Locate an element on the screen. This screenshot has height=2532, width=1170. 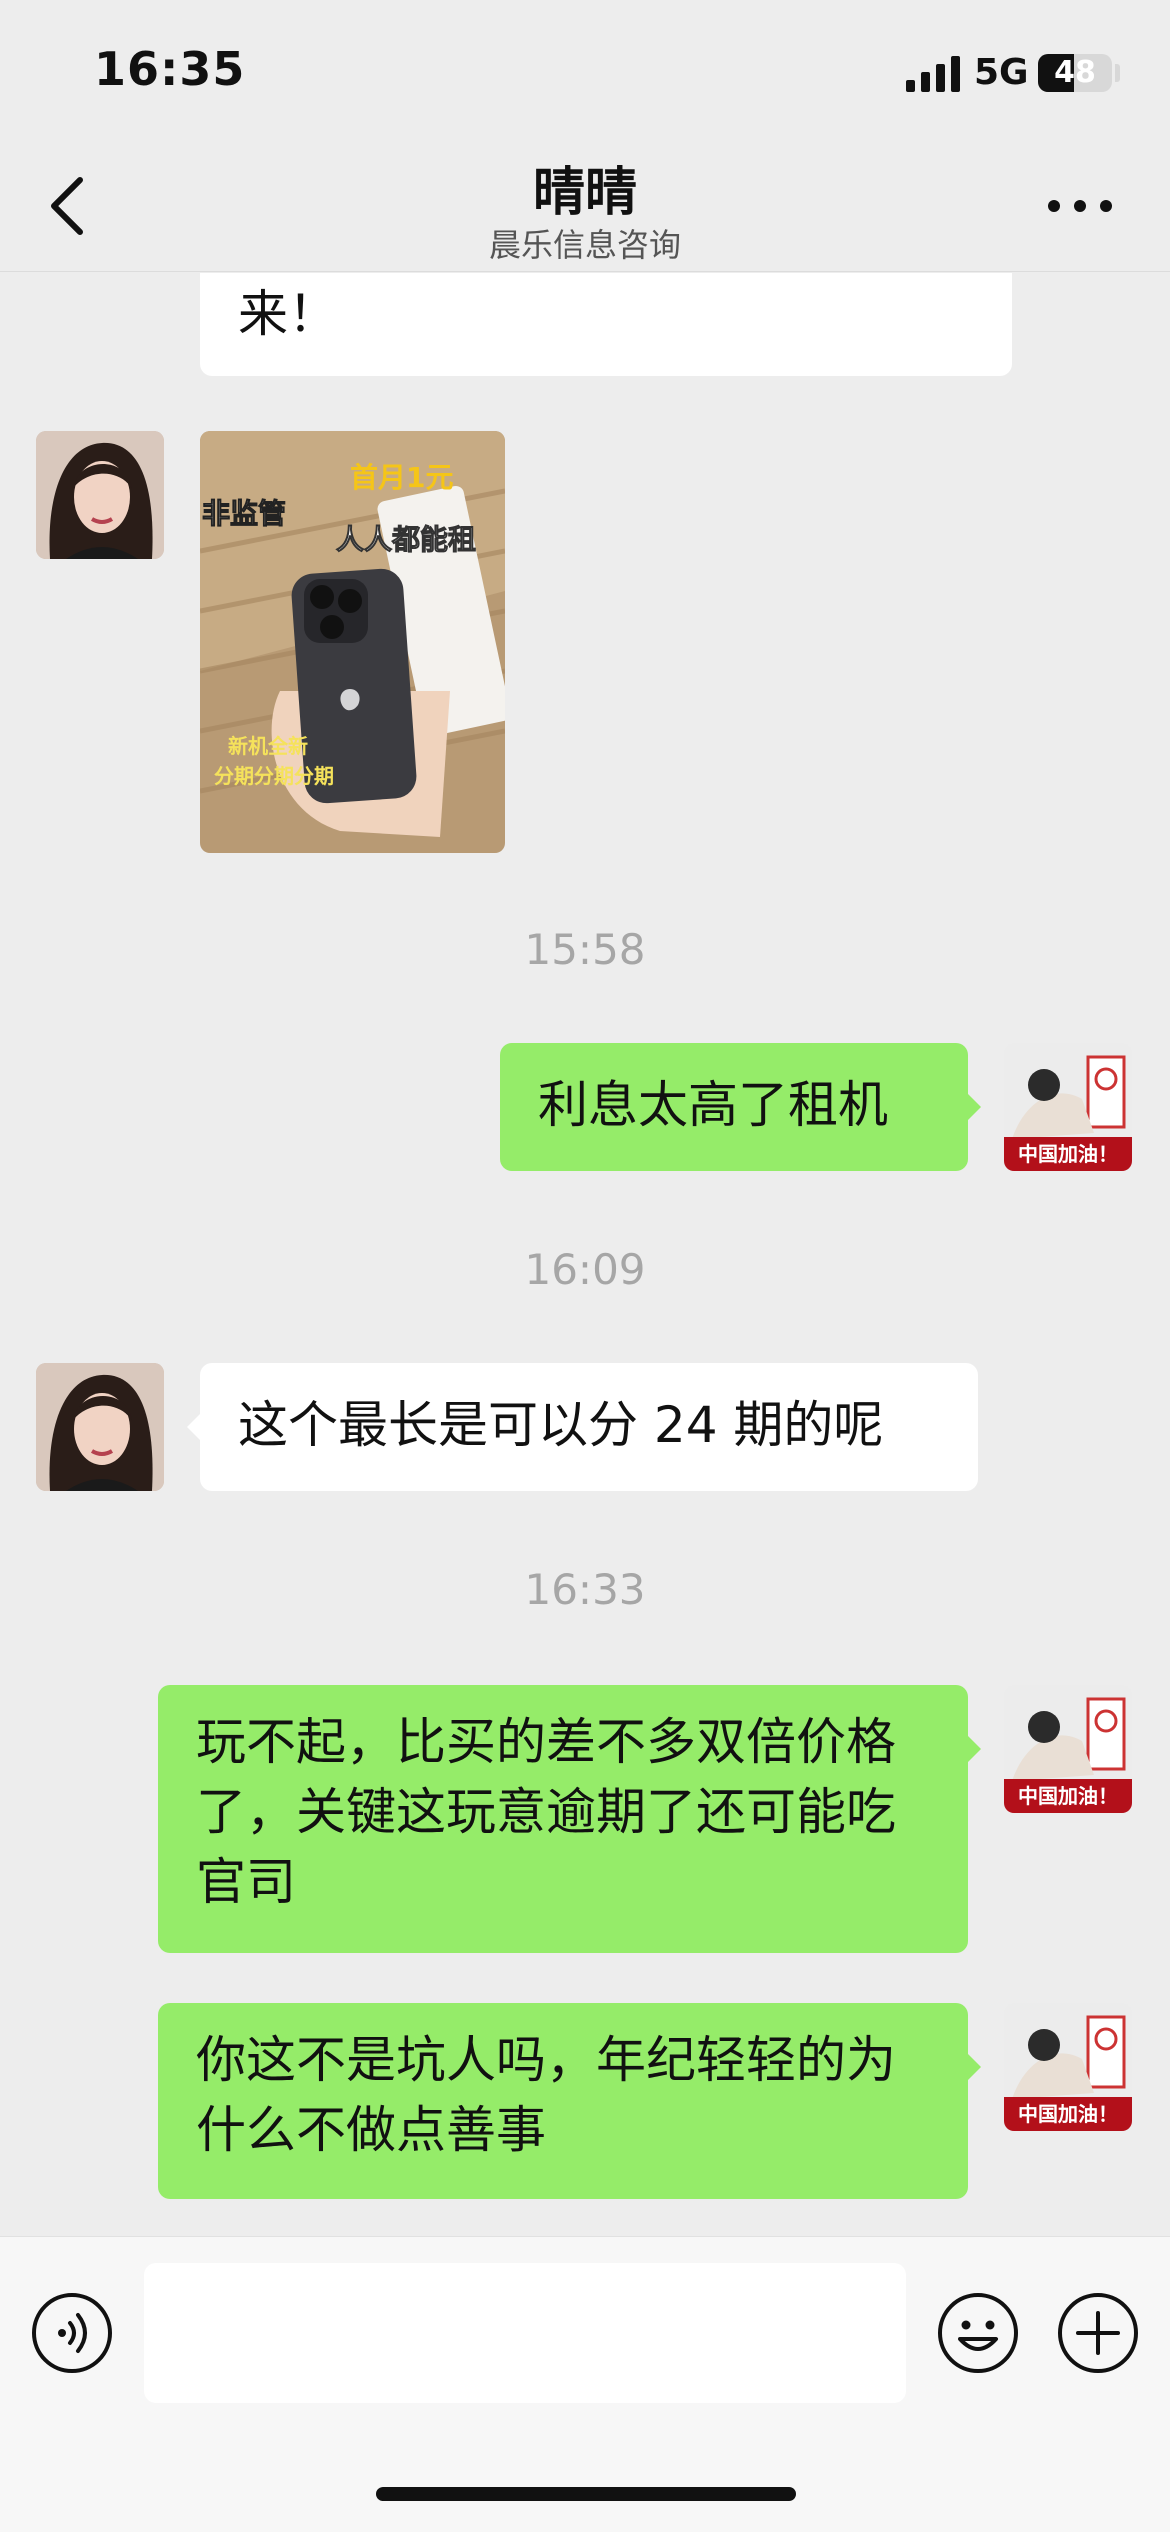
message-bubble-outgoing: 玩不起，比买的差不多双倍价格了，关键这玩意逾期了还可能吃官司 is located at coordinates (563, 1819).